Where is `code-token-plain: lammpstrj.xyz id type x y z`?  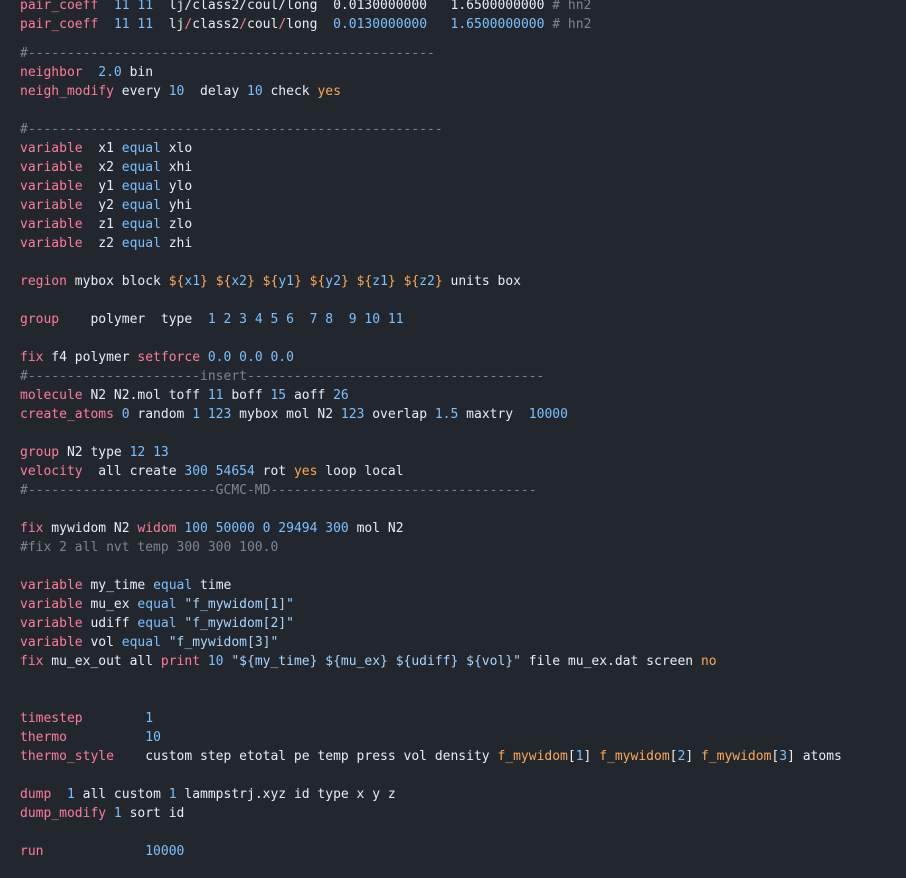
code-token-plain: lammpstrj.xyz id type x y z is located at coordinates (286, 794).